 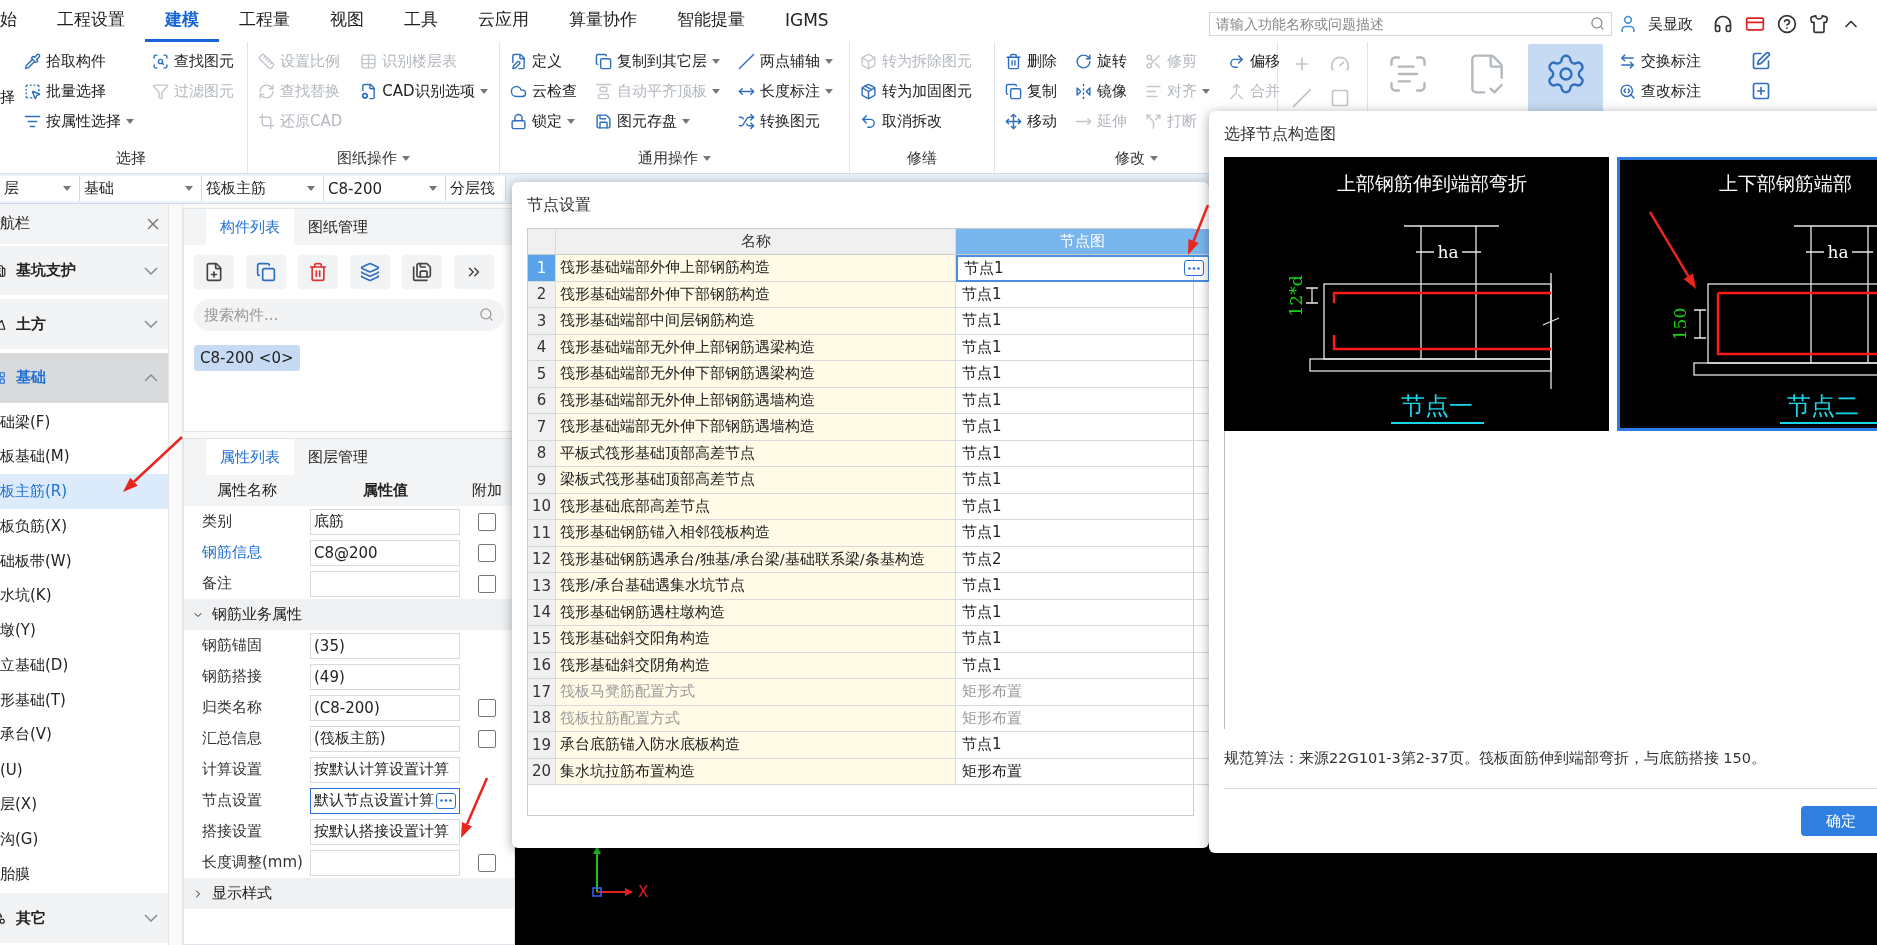 I want to click on menu-tab: 工程设置, so click(x=91, y=21).